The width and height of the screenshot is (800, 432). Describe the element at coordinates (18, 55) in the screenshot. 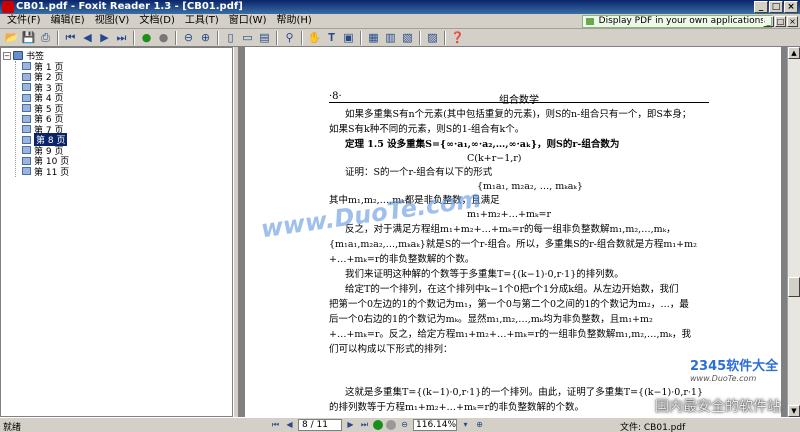

I see `bookmarks-folder-icon` at that location.